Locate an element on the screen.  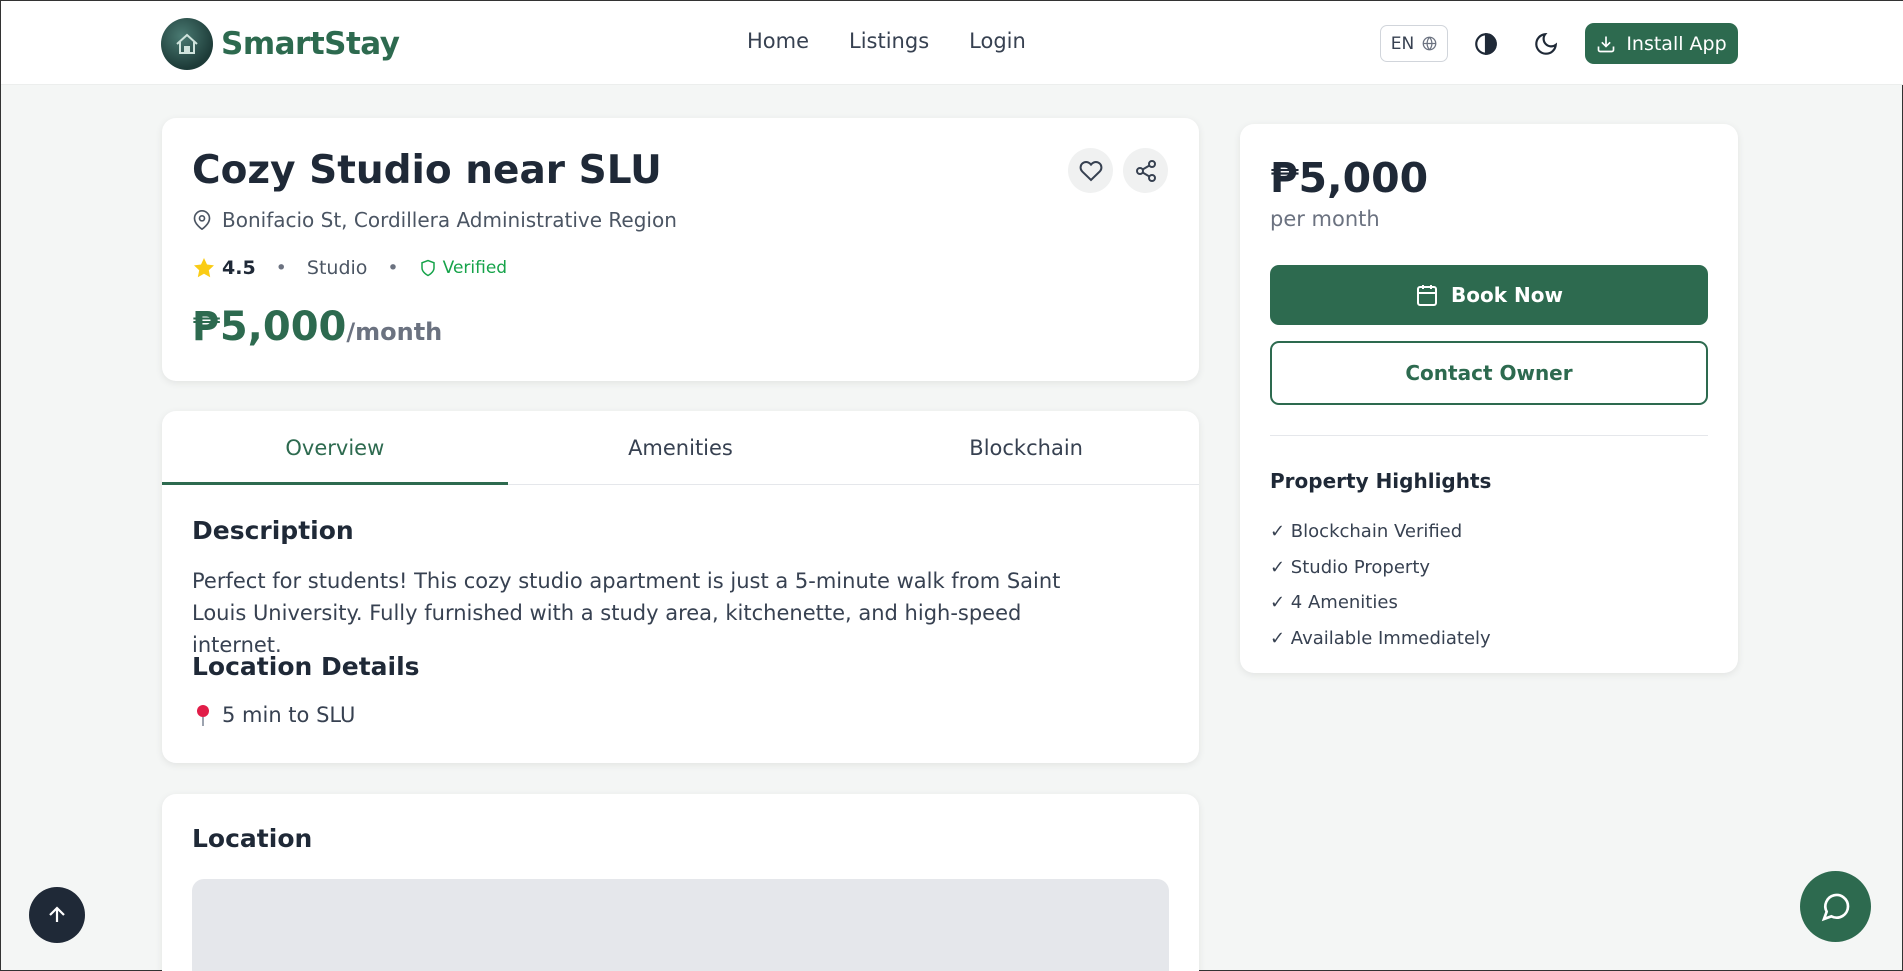
location-card: Location is located at coordinates (680, 882).